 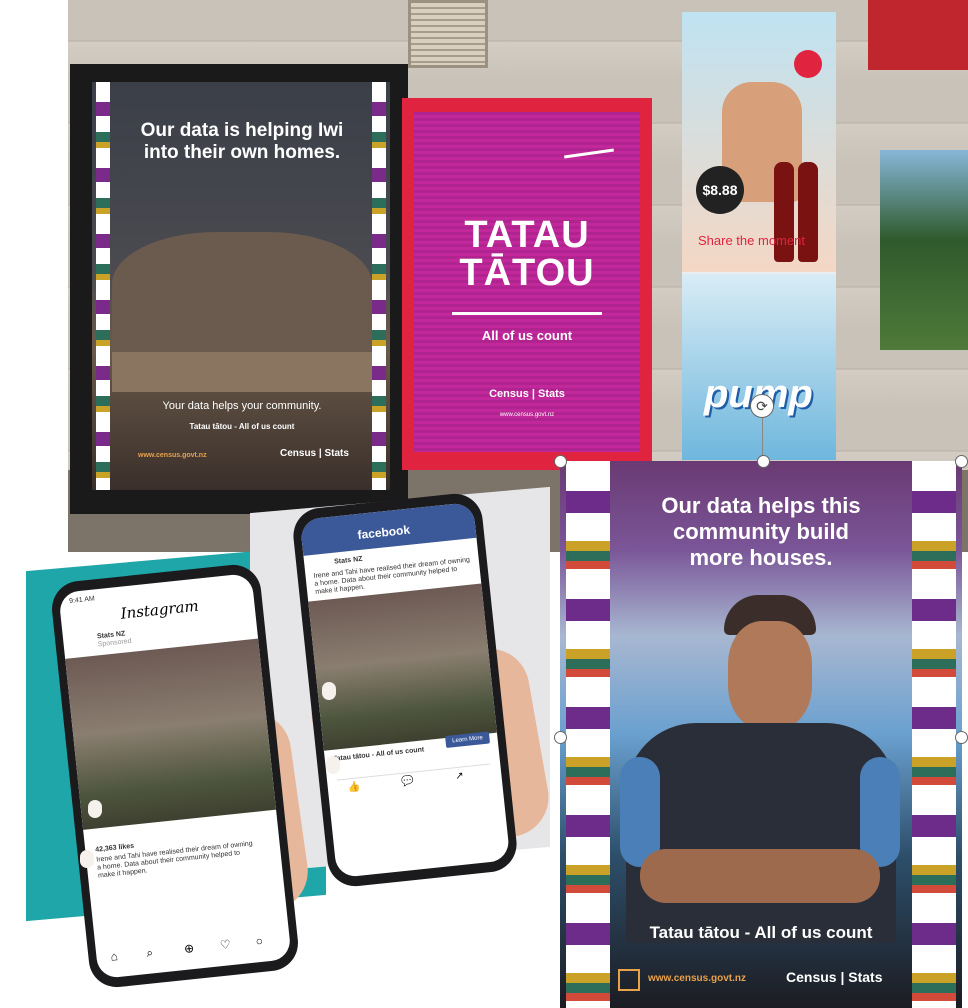 I want to click on iwi-poster-url: www.census.govt.nz, so click(x=172, y=455).